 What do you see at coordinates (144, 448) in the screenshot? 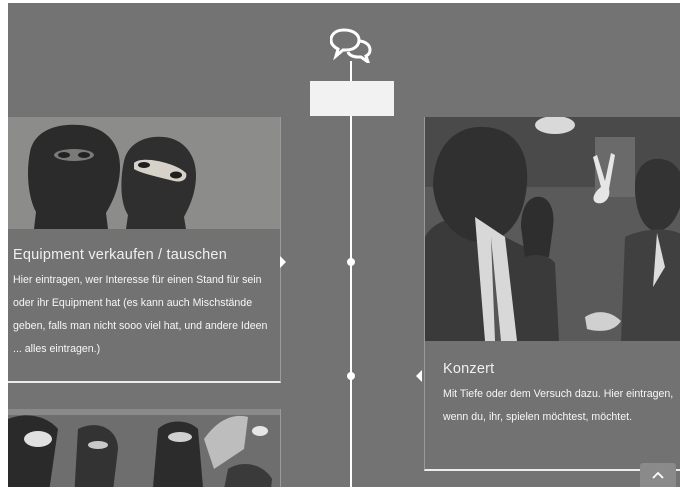
I see `card-image-party-crowd` at bounding box center [144, 448].